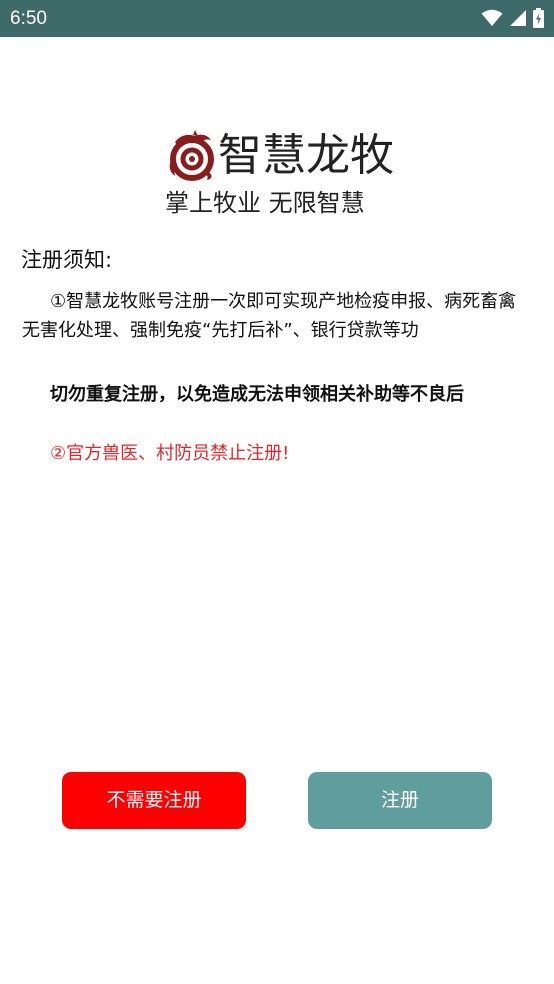  What do you see at coordinates (170, 453) in the screenshot?
I see `notice-item-2: ②官方兽医、村防员禁止注册!` at bounding box center [170, 453].